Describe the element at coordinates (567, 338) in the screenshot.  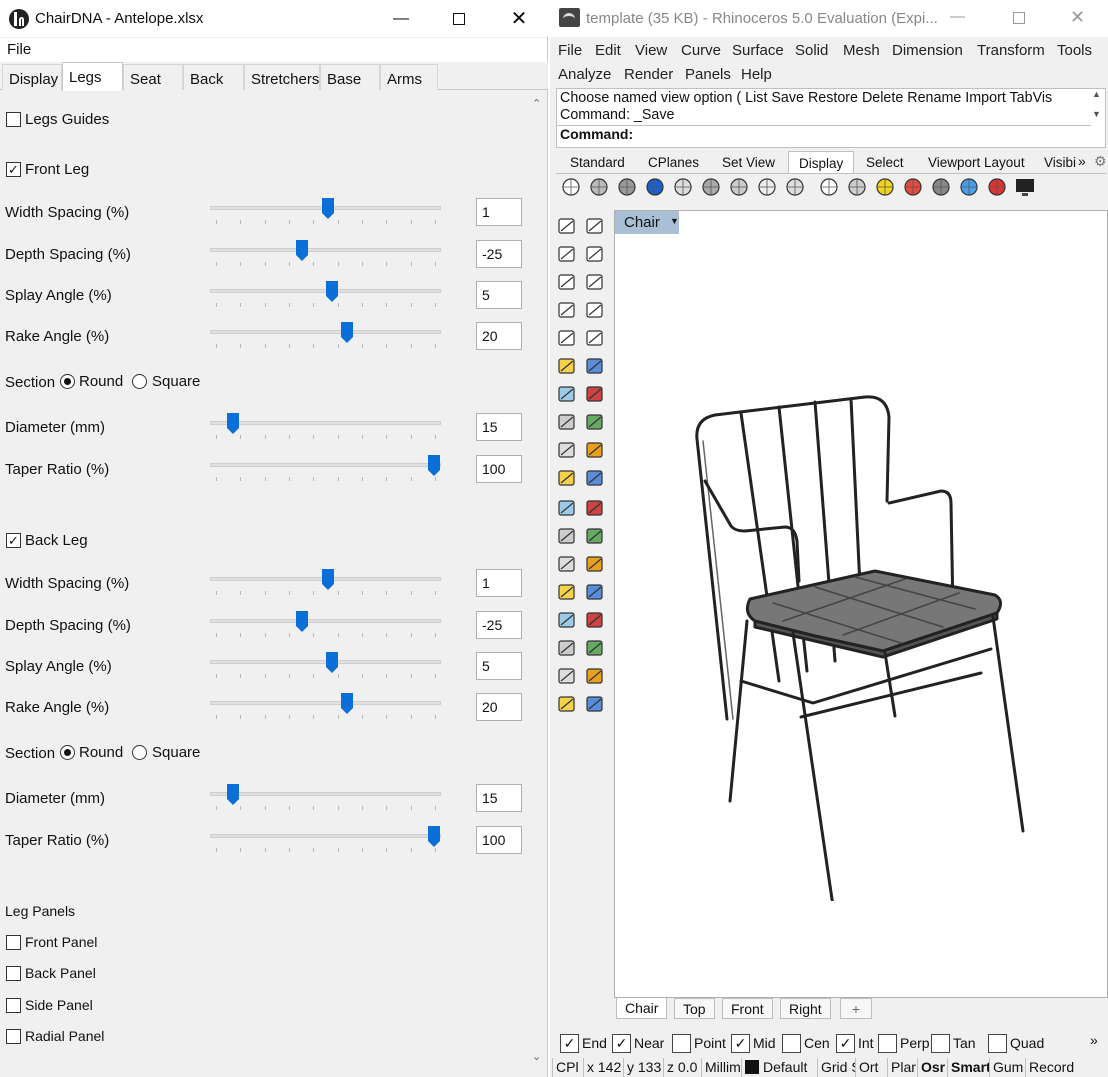
I see `arc-icon` at that location.